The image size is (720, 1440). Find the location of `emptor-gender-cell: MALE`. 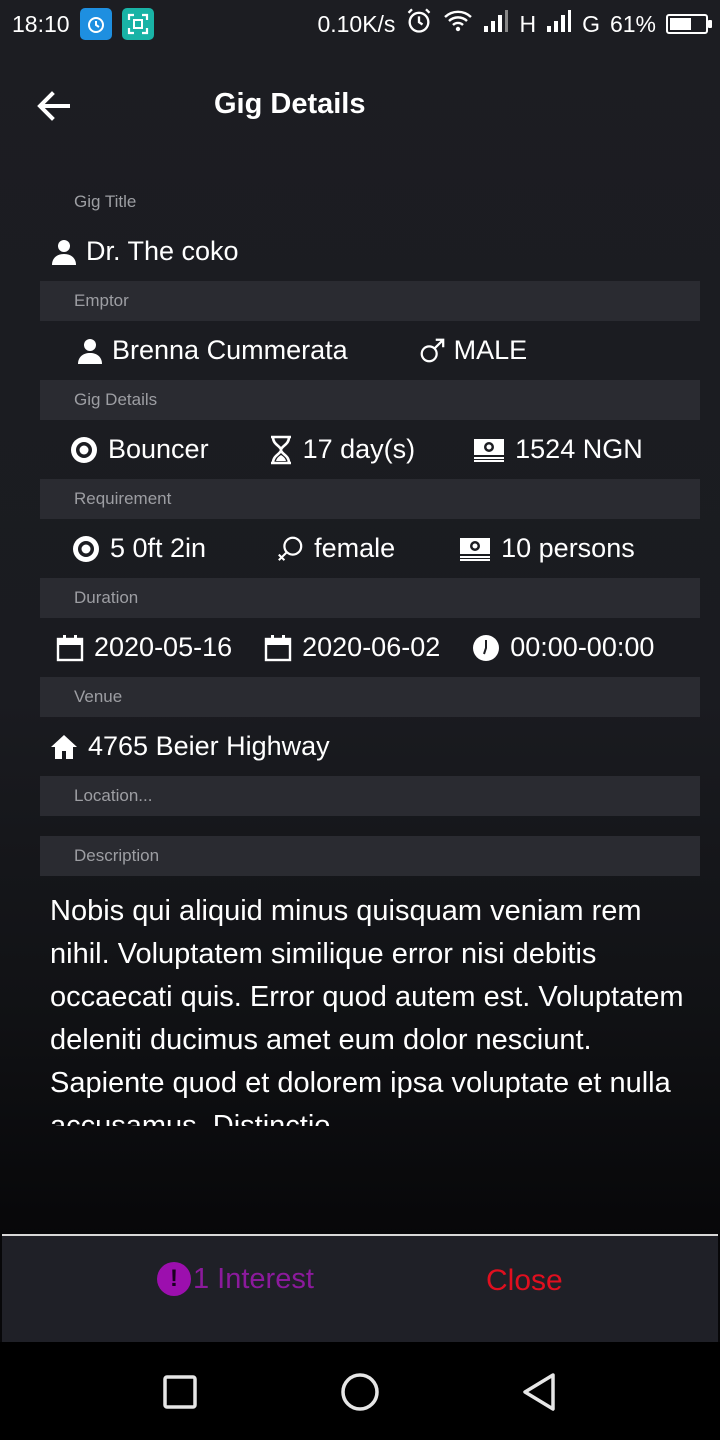

emptor-gender-cell: MALE is located at coordinates (473, 350).